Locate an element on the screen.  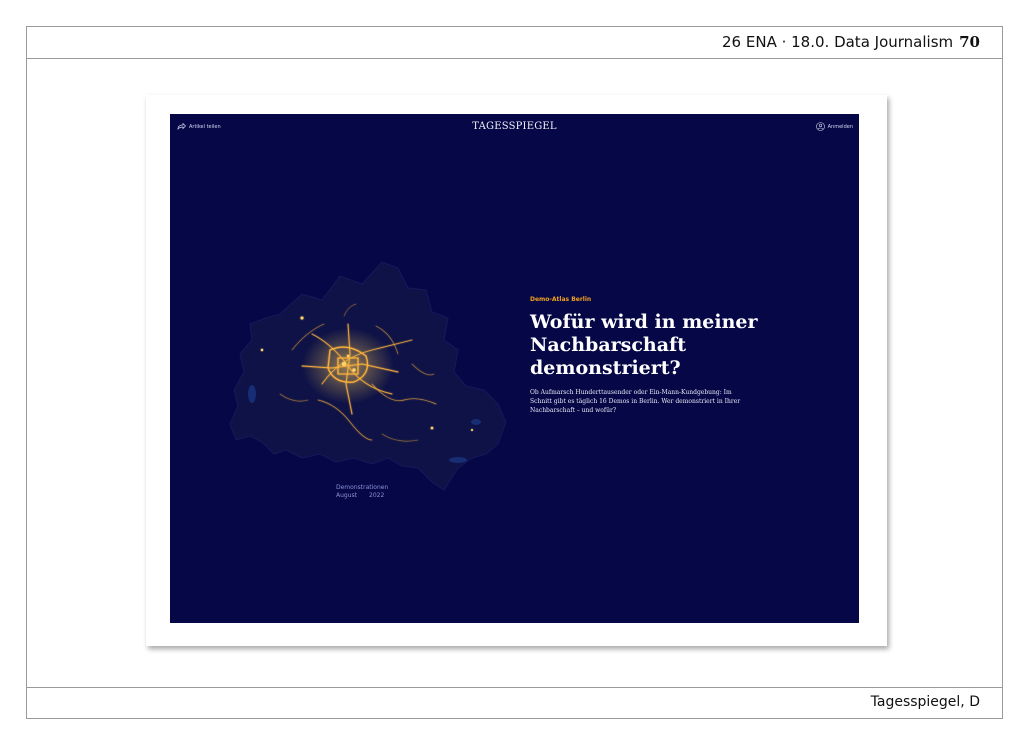
slide-footer: Tagesspiegel, D is located at coordinates (514, 702).